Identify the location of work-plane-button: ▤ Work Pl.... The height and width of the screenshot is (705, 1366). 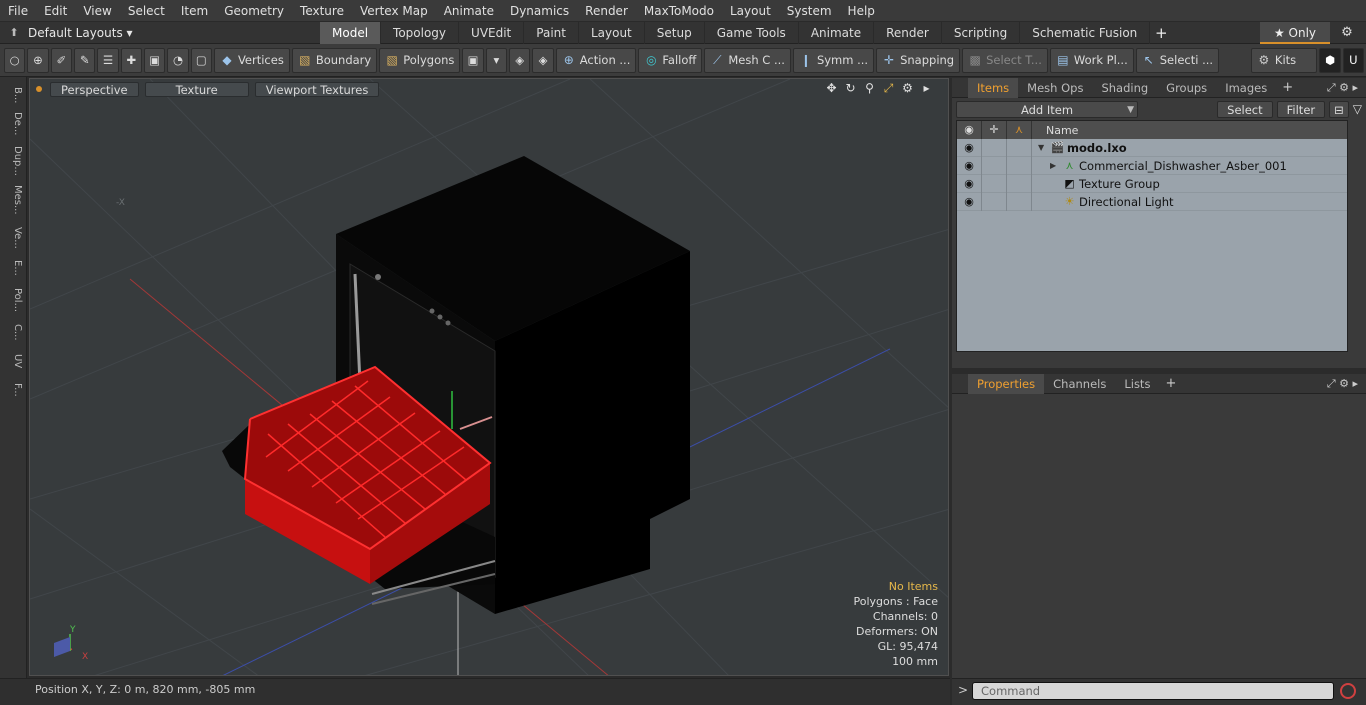
(1091, 60).